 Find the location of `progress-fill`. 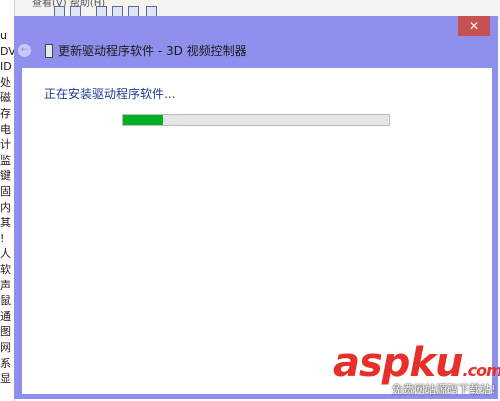

progress-fill is located at coordinates (143, 120).